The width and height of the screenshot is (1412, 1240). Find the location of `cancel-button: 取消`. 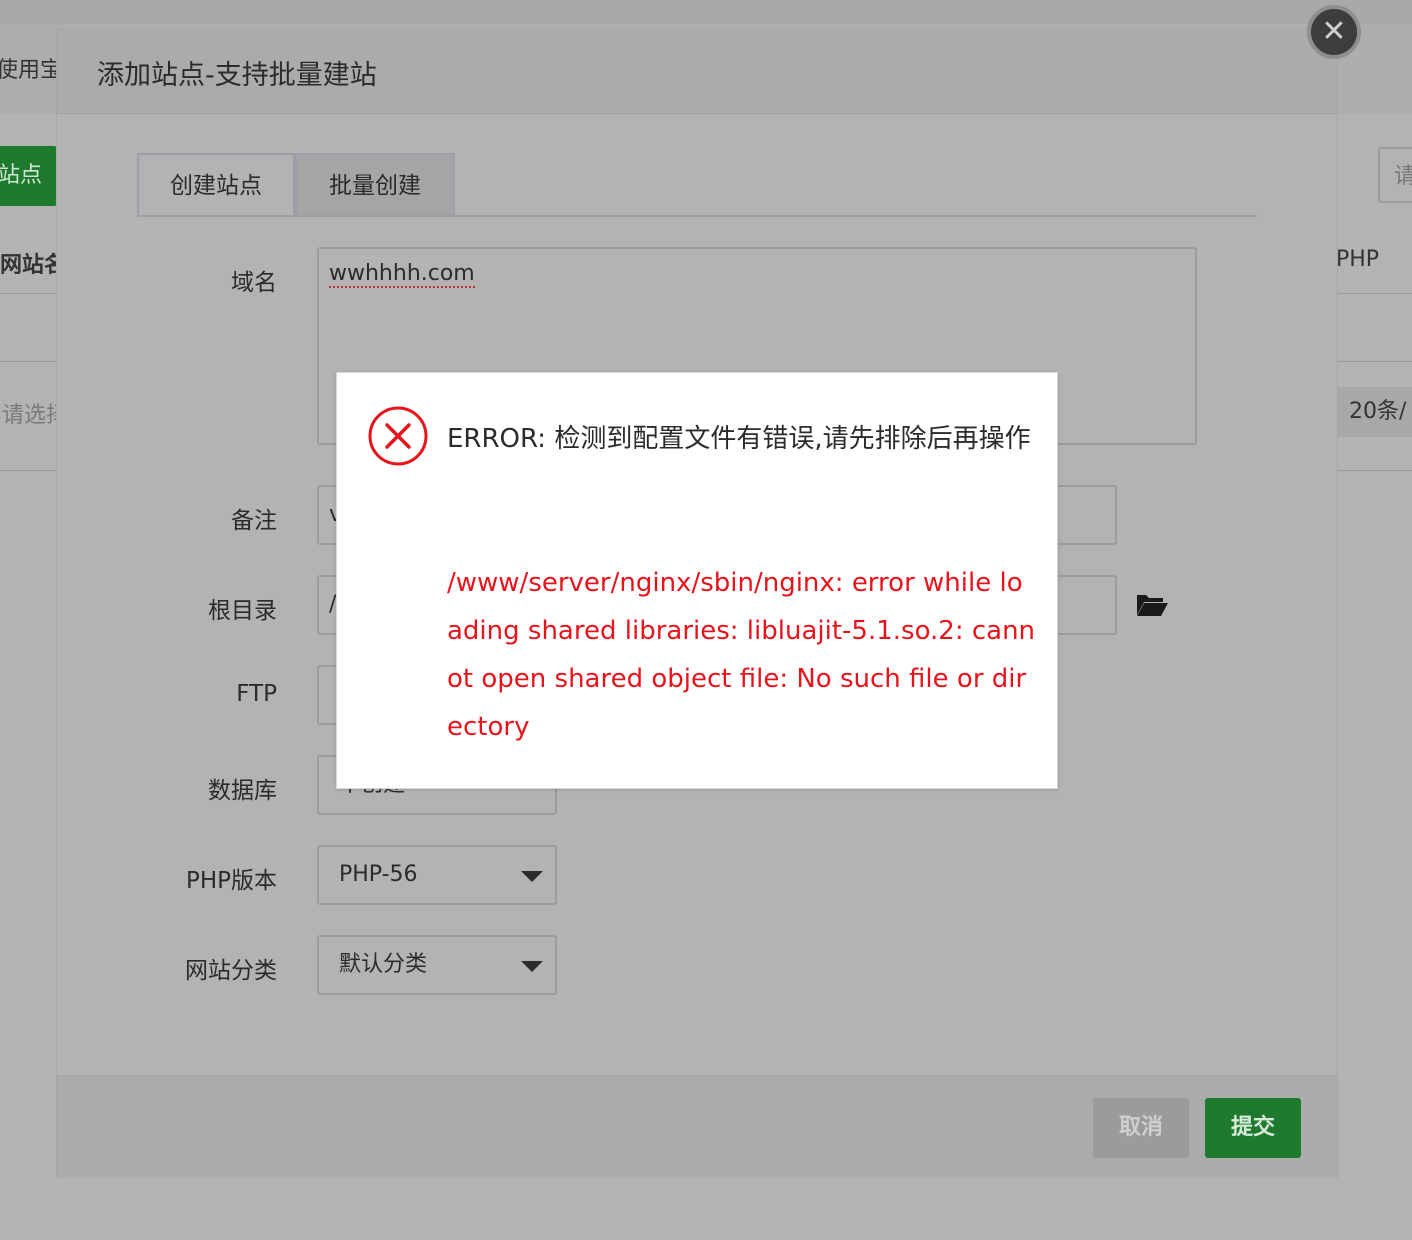

cancel-button: 取消 is located at coordinates (1141, 1128).